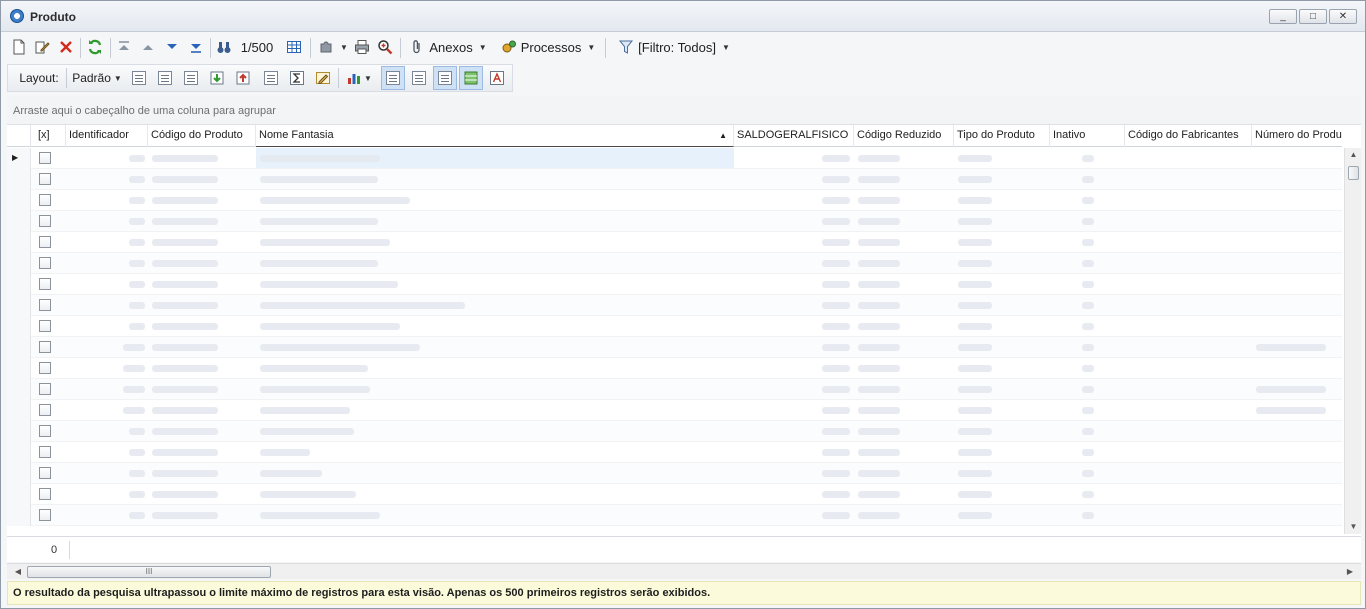 Image resolution: width=1366 pixels, height=609 pixels. What do you see at coordinates (202, 136) in the screenshot?
I see `column-header-product-code: Código do Produto` at bounding box center [202, 136].